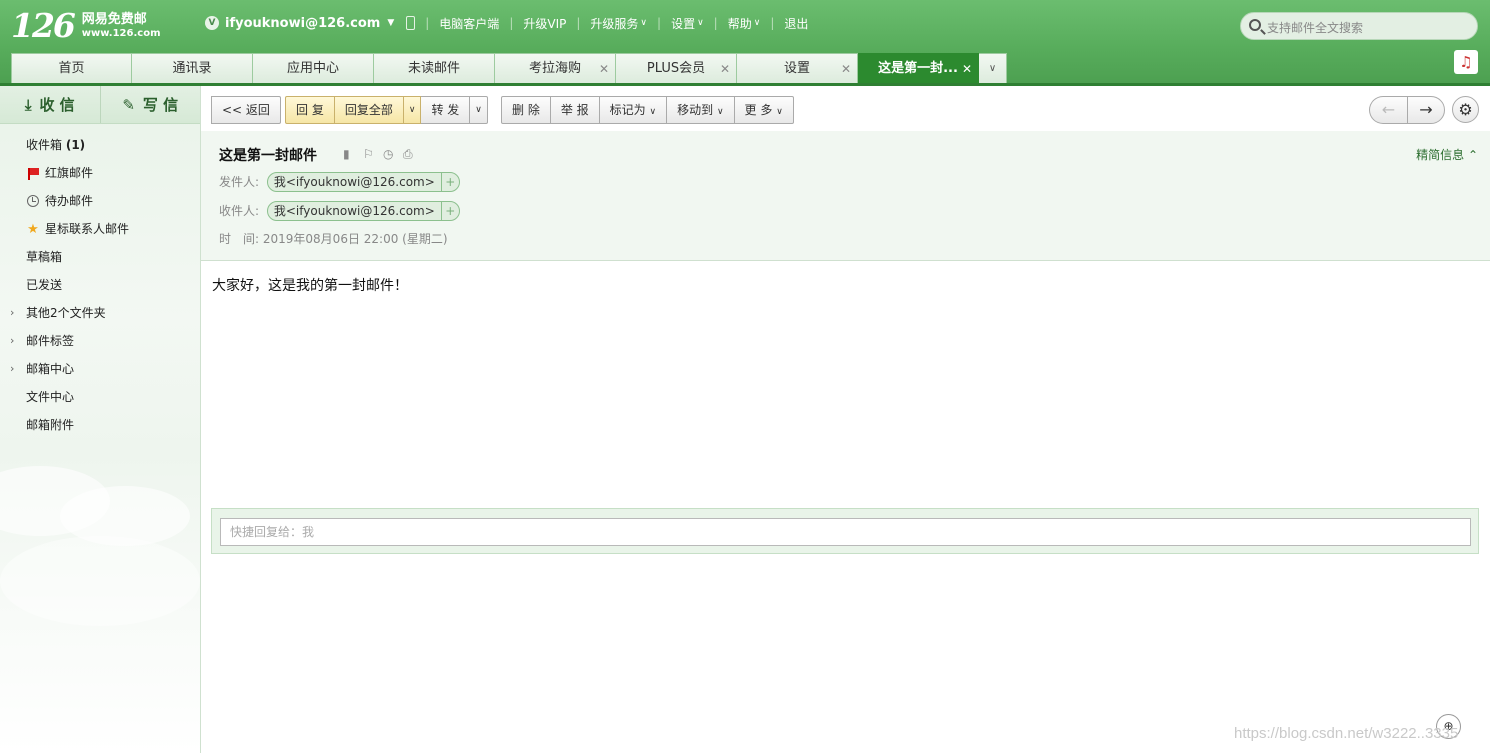  Describe the element at coordinates (1447, 154) in the screenshot. I see `simple-info-toggle: 精简信息 ⌃` at that location.